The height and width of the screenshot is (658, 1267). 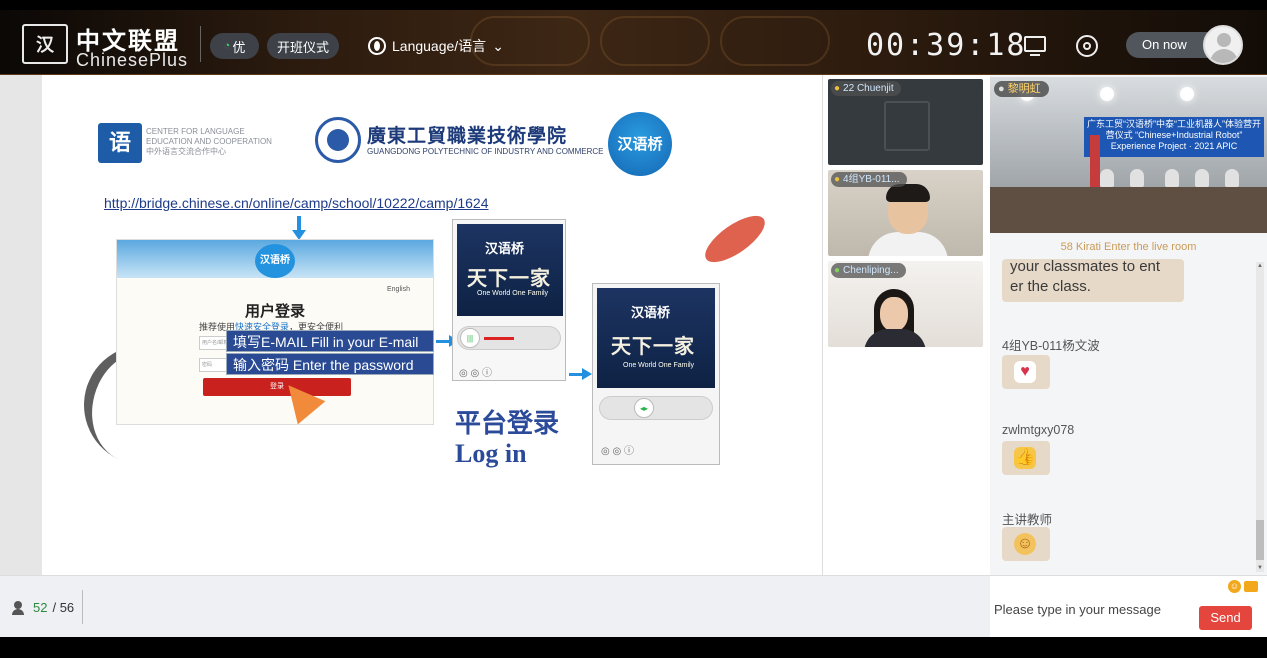 What do you see at coordinates (239, 47) in the screenshot?
I see `network-quality-label: 优` at bounding box center [239, 47].